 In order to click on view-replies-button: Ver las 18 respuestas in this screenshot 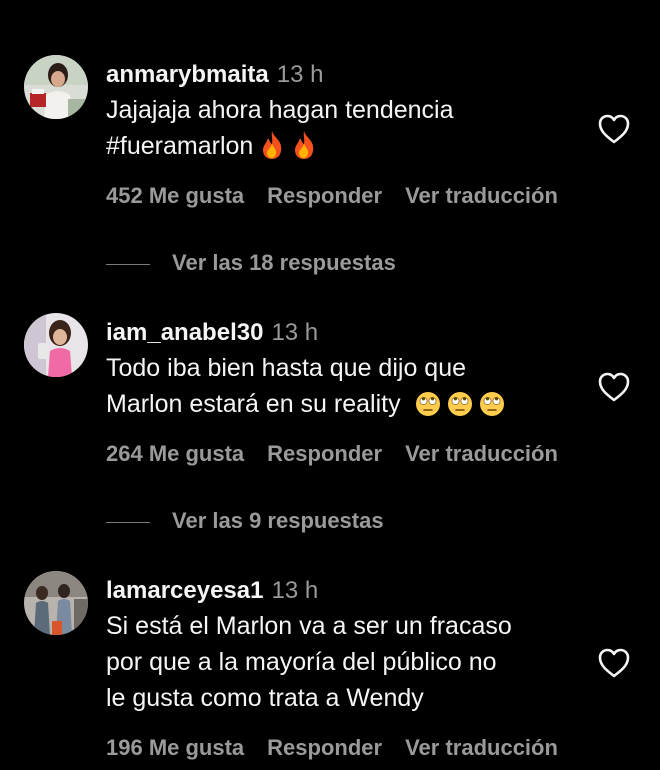, I will do `click(251, 263)`.